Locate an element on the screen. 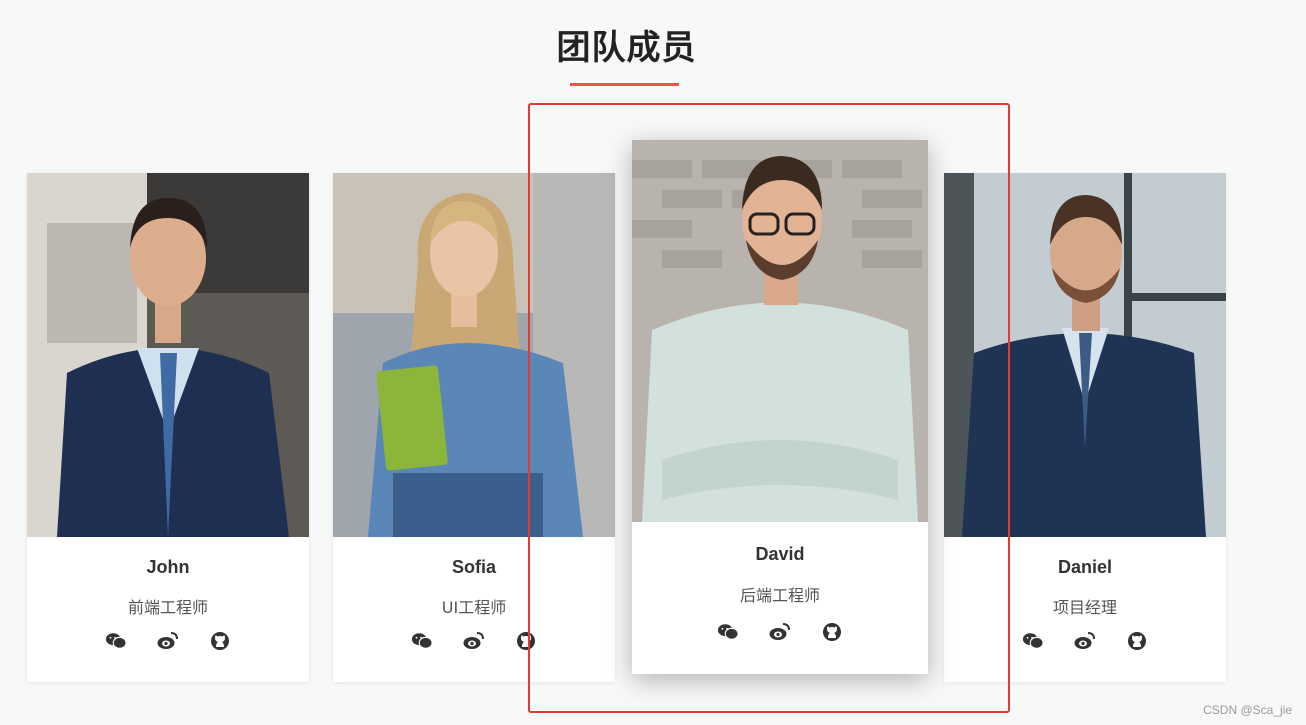 The image size is (1306, 725). member-role: 项目经理 is located at coordinates (1084, 607).